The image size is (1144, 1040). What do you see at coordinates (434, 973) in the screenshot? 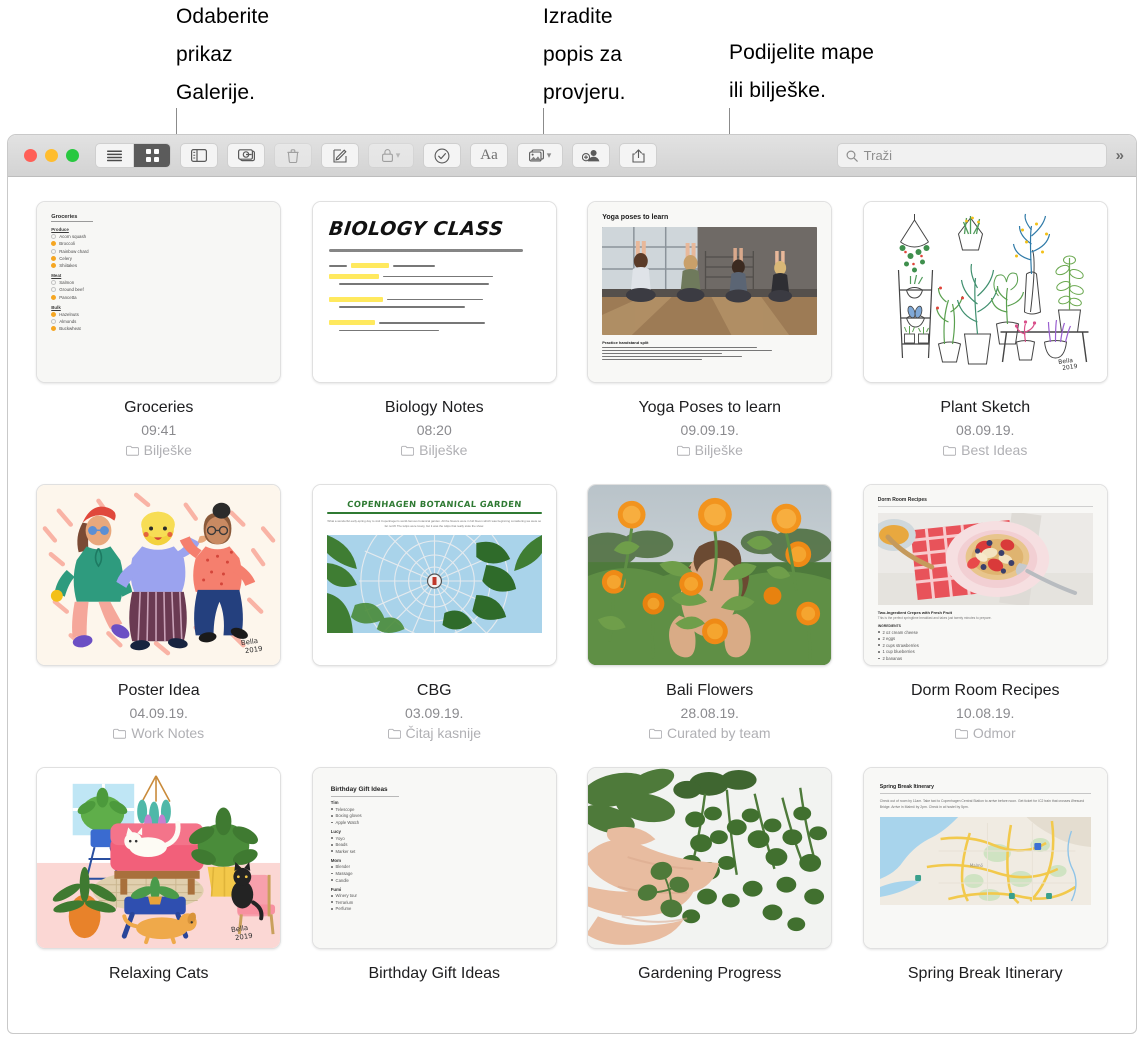
I see `note-title: Birthday Gift Ideas` at bounding box center [434, 973].